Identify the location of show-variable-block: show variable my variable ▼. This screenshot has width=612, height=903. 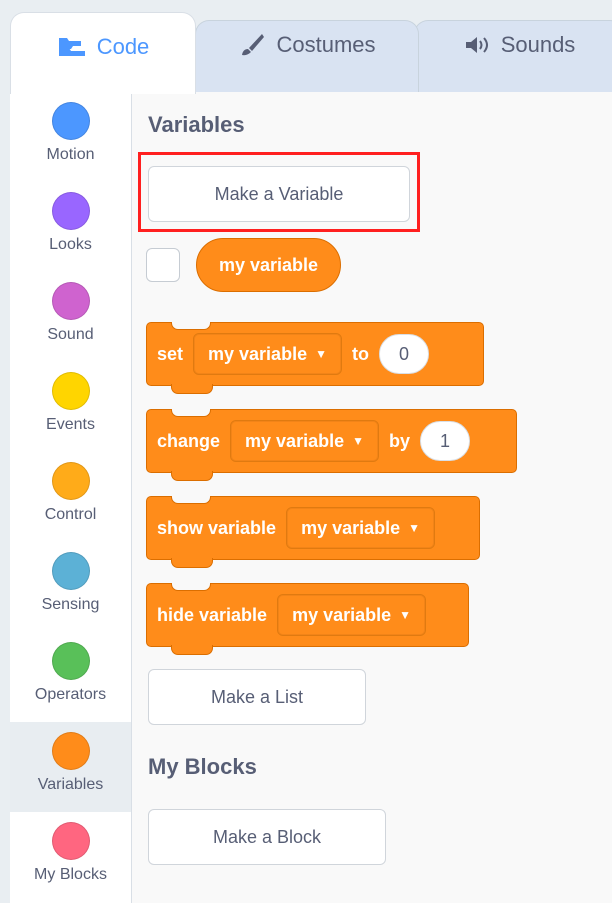
(313, 532).